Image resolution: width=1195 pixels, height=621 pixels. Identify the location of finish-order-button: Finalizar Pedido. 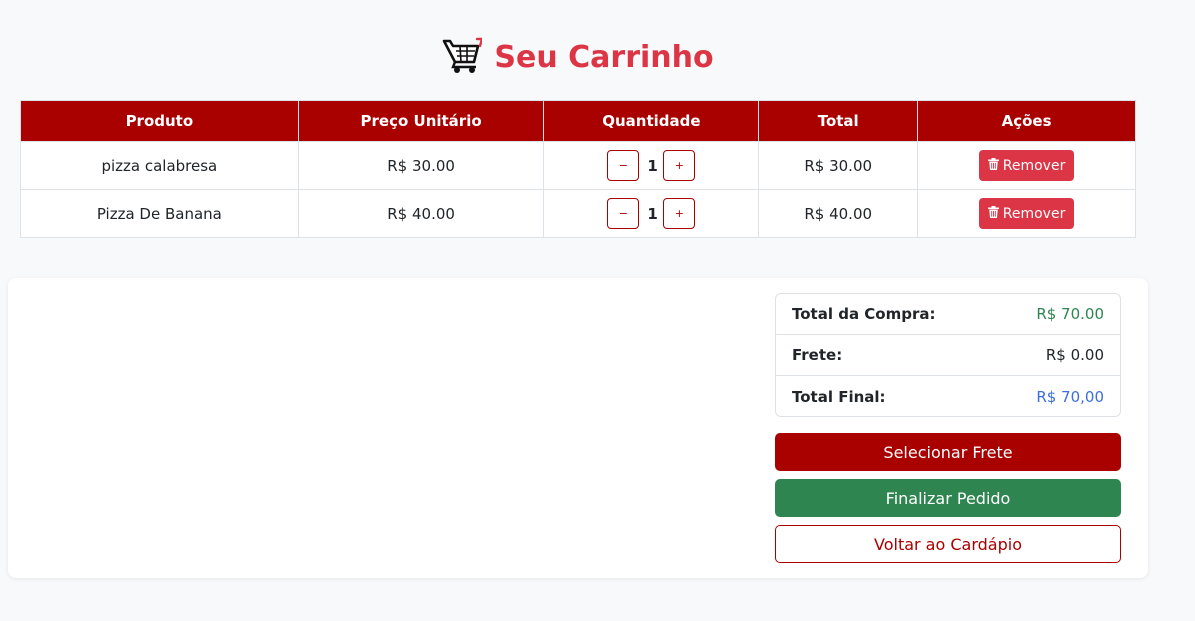
(948, 498).